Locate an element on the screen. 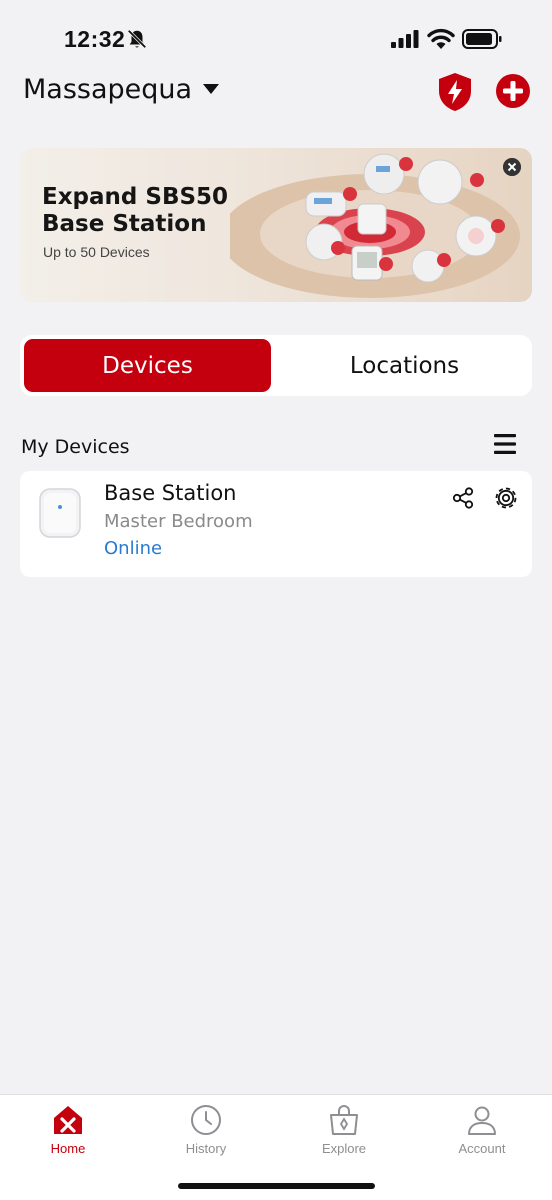 Image resolution: width=552 pixels, height=1200 pixels. wifi-icon is located at coordinates (441, 38).